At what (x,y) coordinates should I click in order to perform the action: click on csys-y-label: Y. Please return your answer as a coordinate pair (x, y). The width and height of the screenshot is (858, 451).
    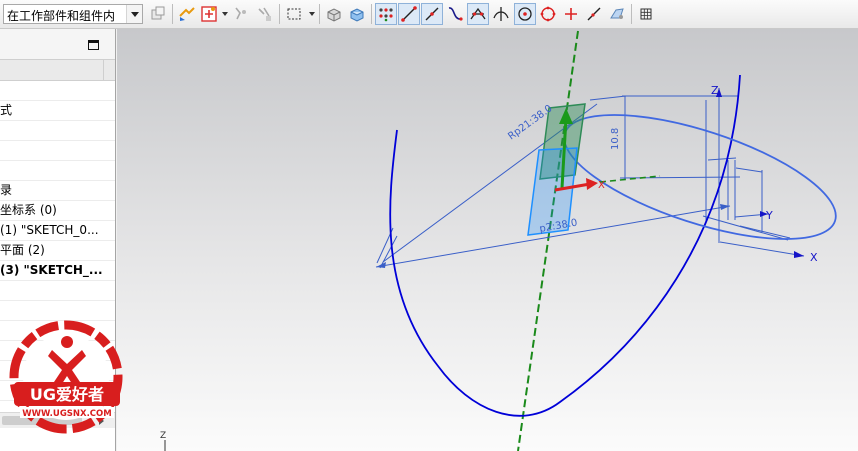
    Looking at the image, I should click on (769, 215).